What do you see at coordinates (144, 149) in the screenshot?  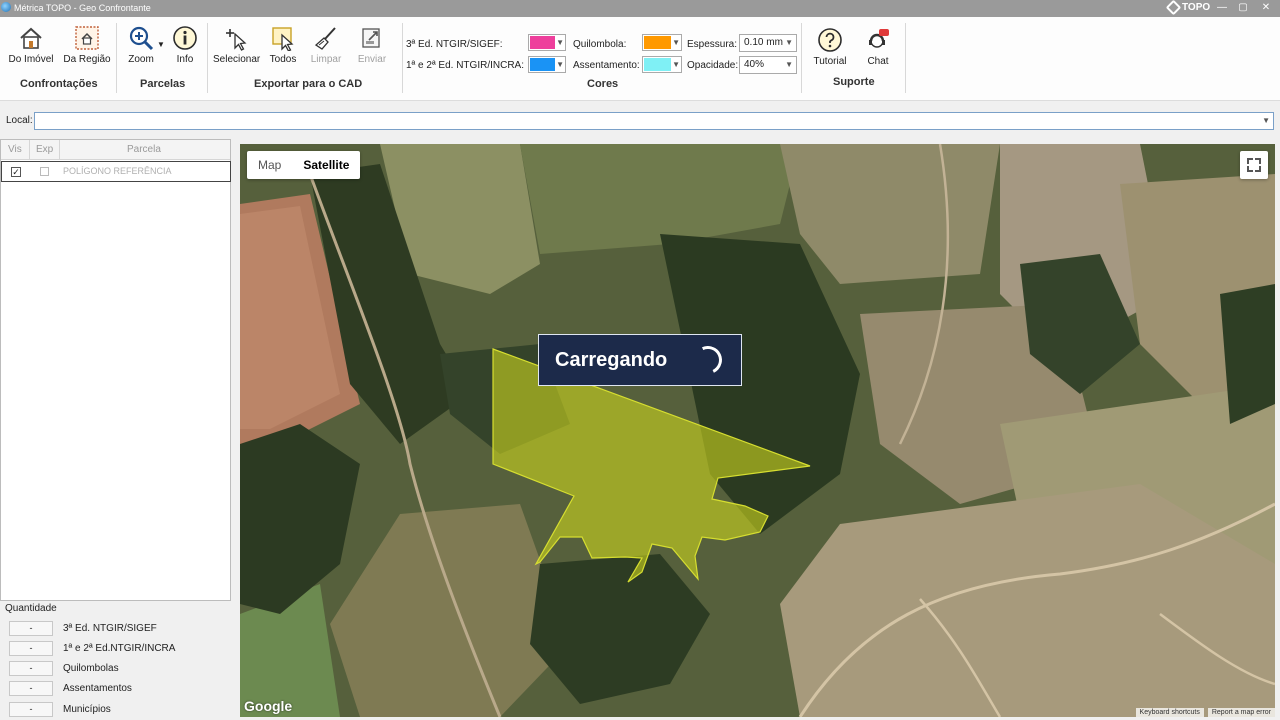 I see `header-parcela: Parcela` at bounding box center [144, 149].